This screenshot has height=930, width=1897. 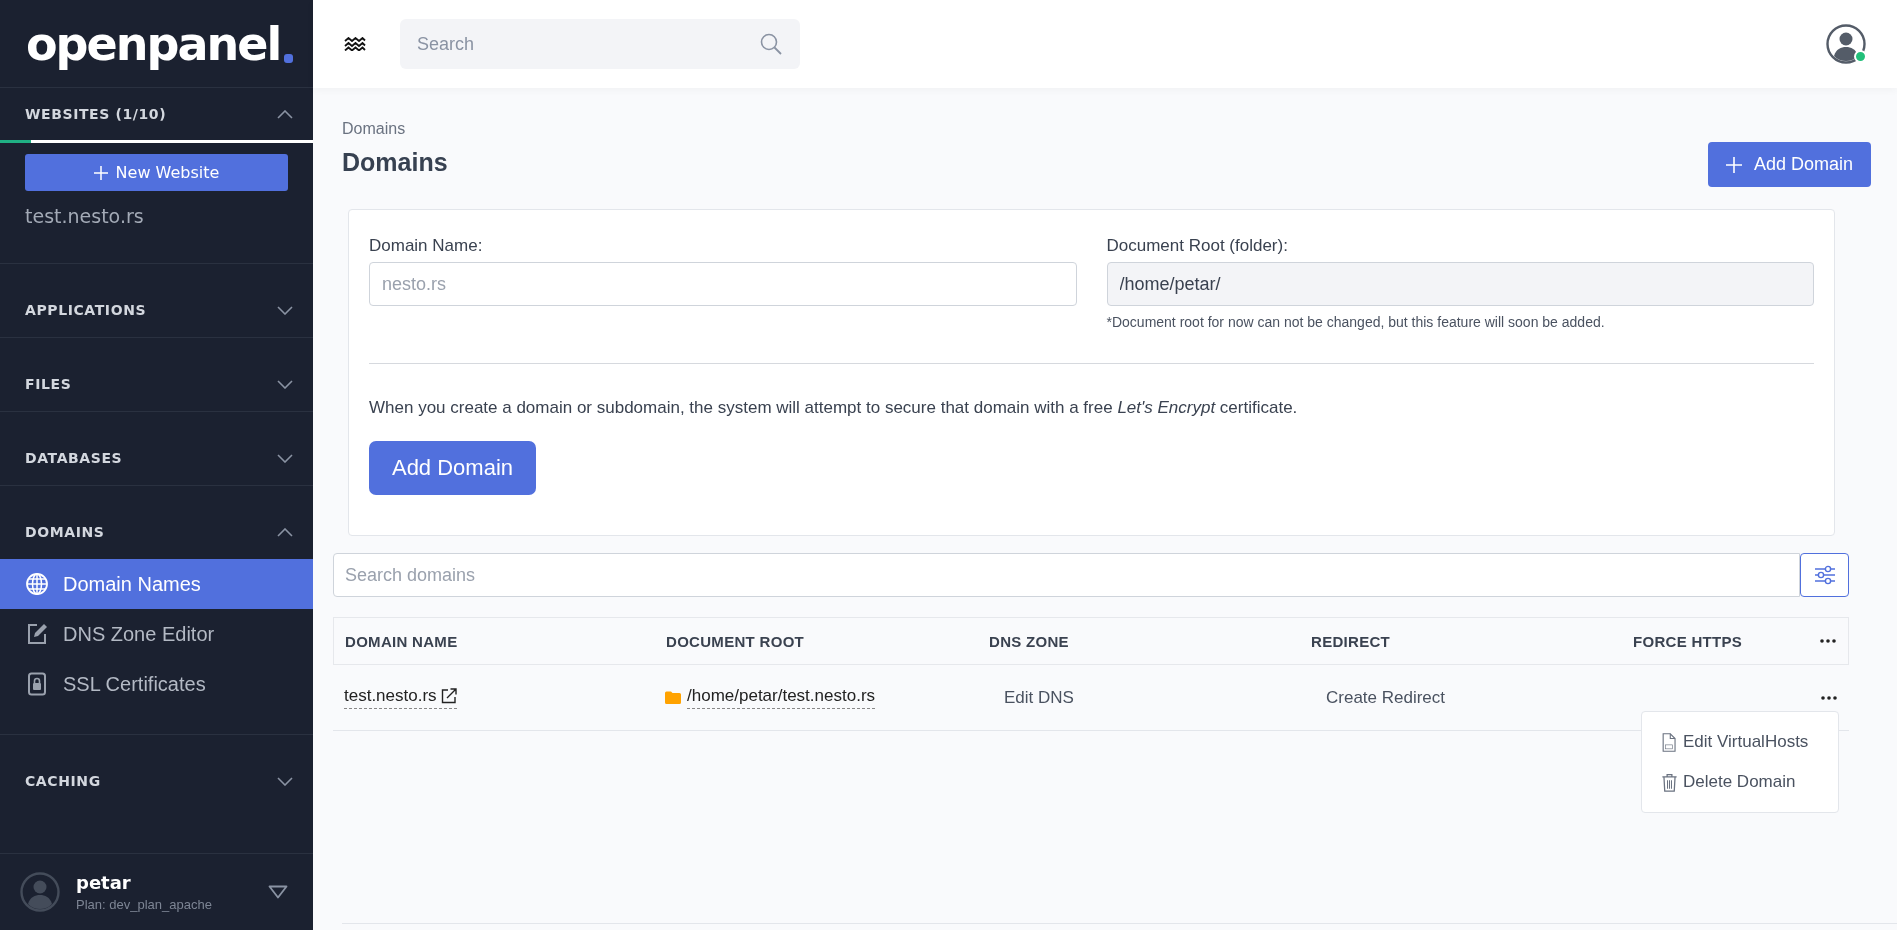 I want to click on domain-link: test.nesto.rs, so click(x=400, y=697).